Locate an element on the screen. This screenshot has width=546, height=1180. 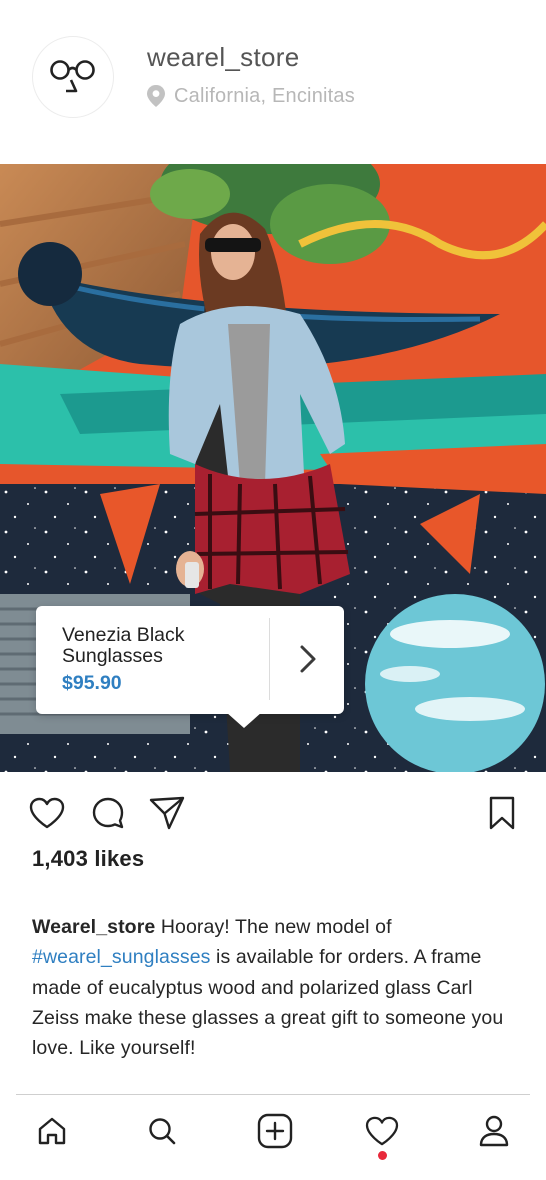
search-icon is located at coordinates (162, 1131).